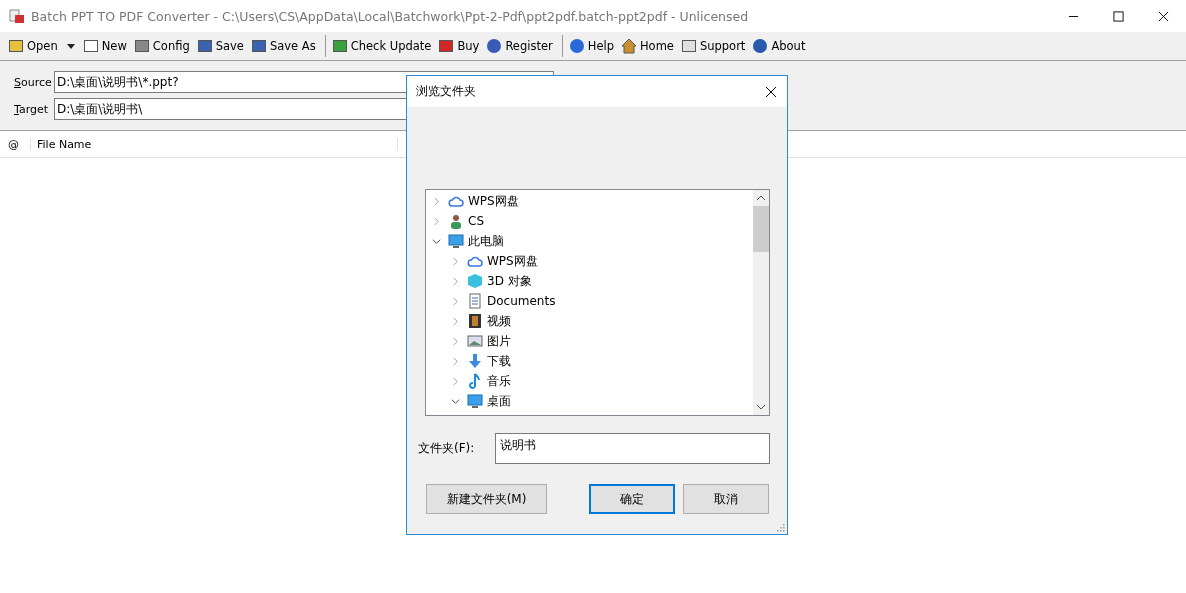  I want to click on folder-label: 文件夹(F):, so click(447, 448).